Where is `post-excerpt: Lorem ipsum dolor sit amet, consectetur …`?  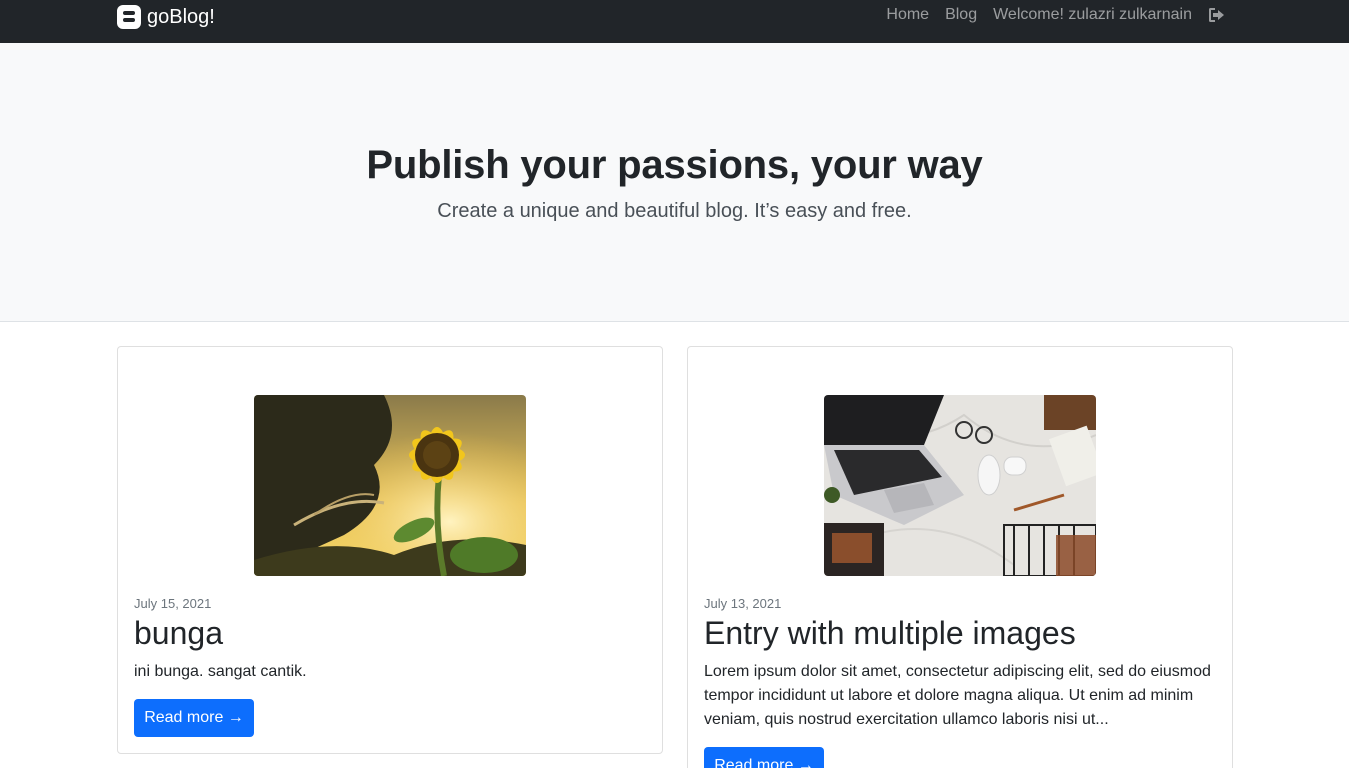 post-excerpt: Lorem ipsum dolor sit amet, consectetur … is located at coordinates (957, 695).